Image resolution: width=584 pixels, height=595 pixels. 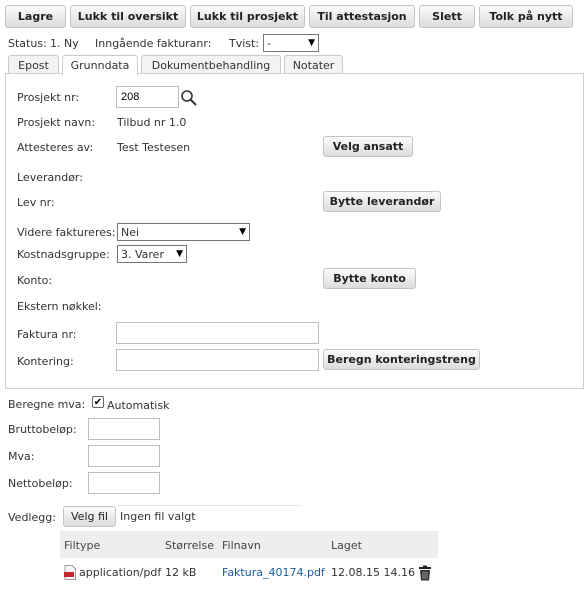 I want to click on status-label: Status:, so click(x=27, y=43).